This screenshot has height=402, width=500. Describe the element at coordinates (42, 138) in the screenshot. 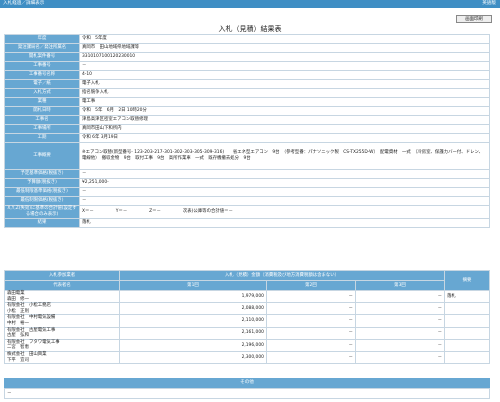

I see `info-label: 工期` at that location.